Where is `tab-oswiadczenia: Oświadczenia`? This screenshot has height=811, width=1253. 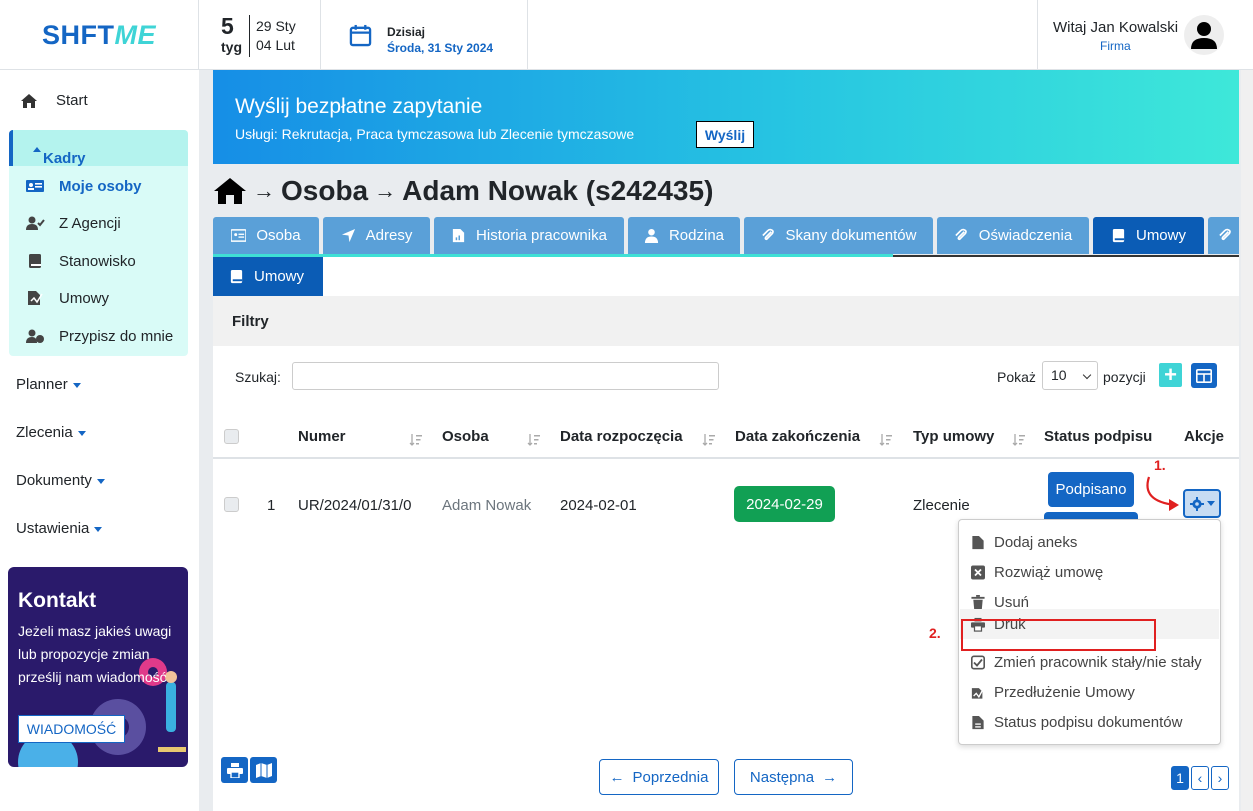
tab-oswiadczenia: Oświadczenia is located at coordinates (1013, 235).